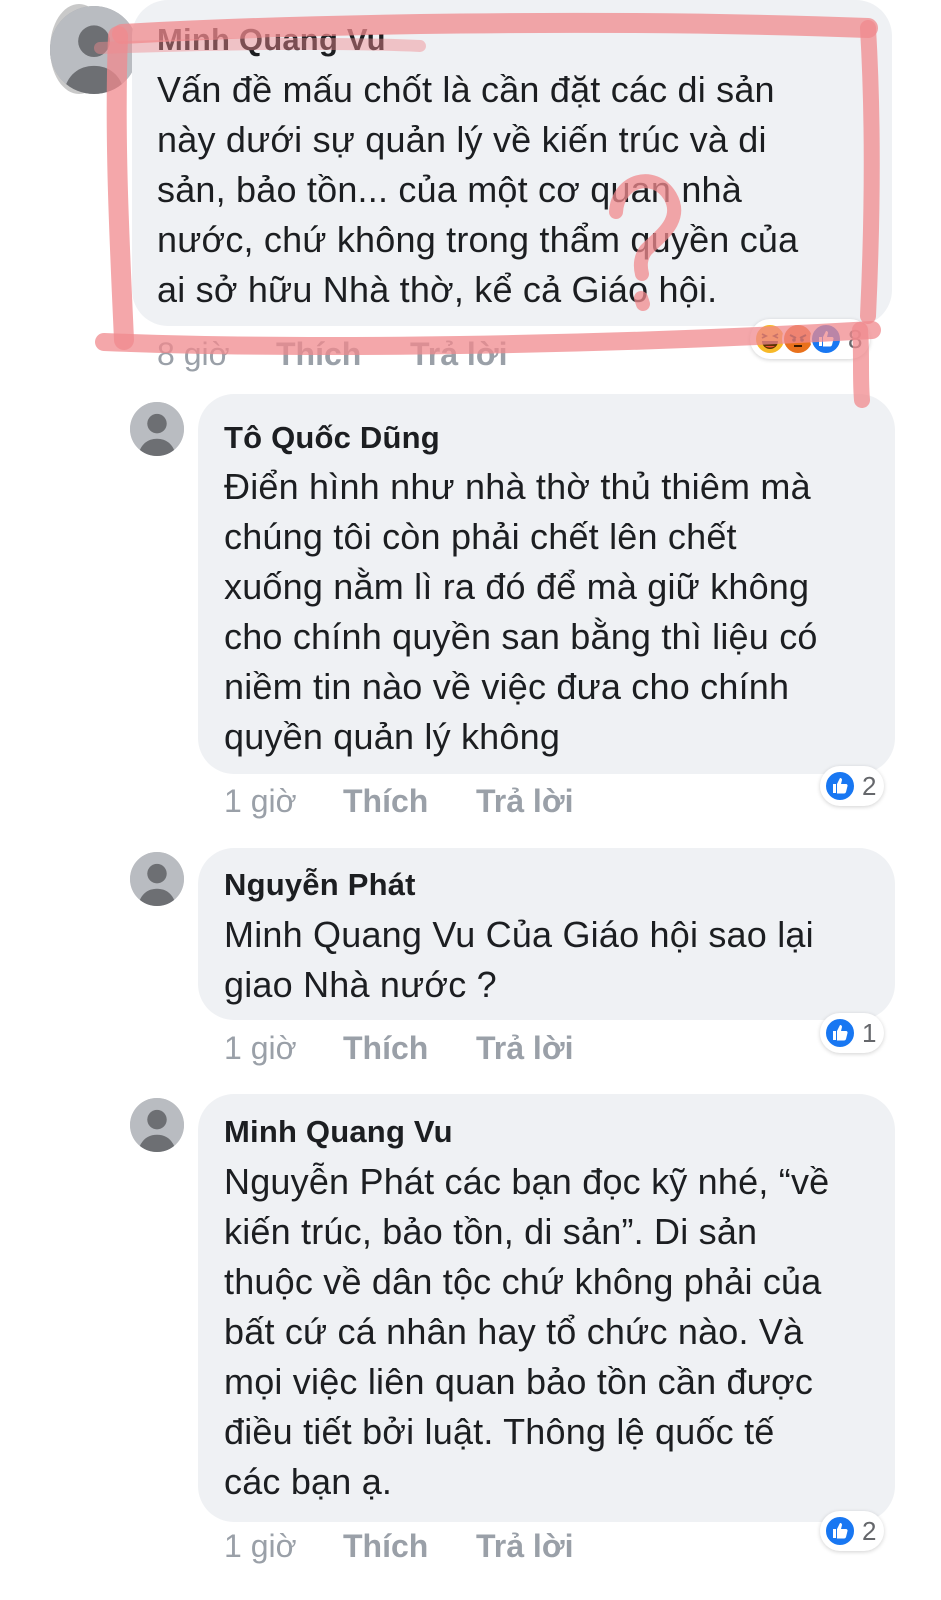 The width and height of the screenshot is (941, 1600). Describe the element at coordinates (193, 354) in the screenshot. I see `comment-time: 8 giờ` at that location.